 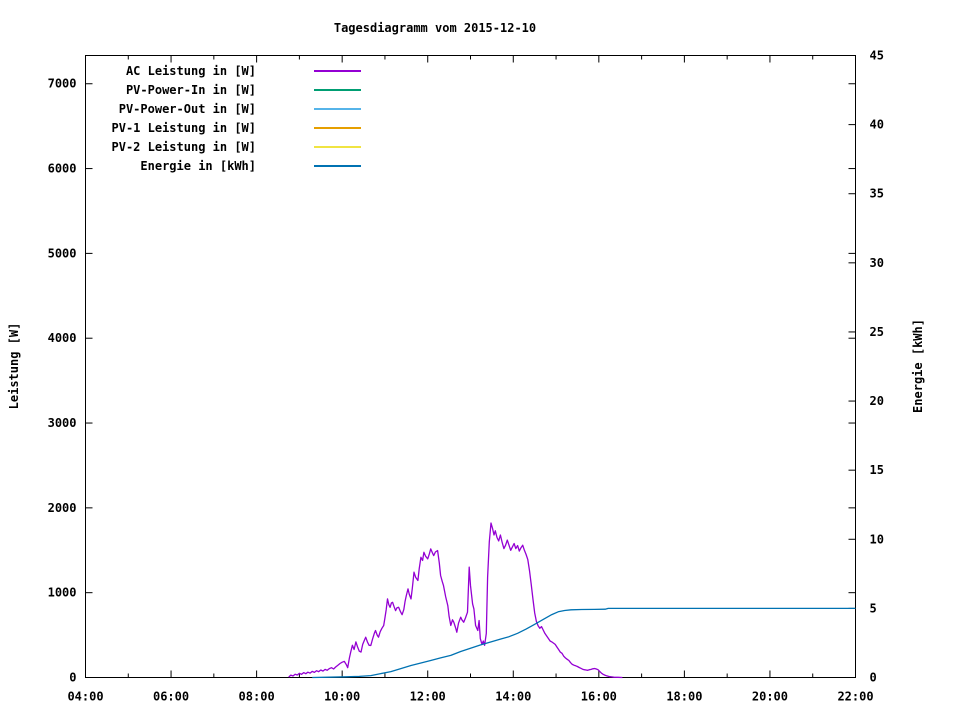 What do you see at coordinates (62, 508) in the screenshot?
I see `y-tick-label: 2000` at bounding box center [62, 508].